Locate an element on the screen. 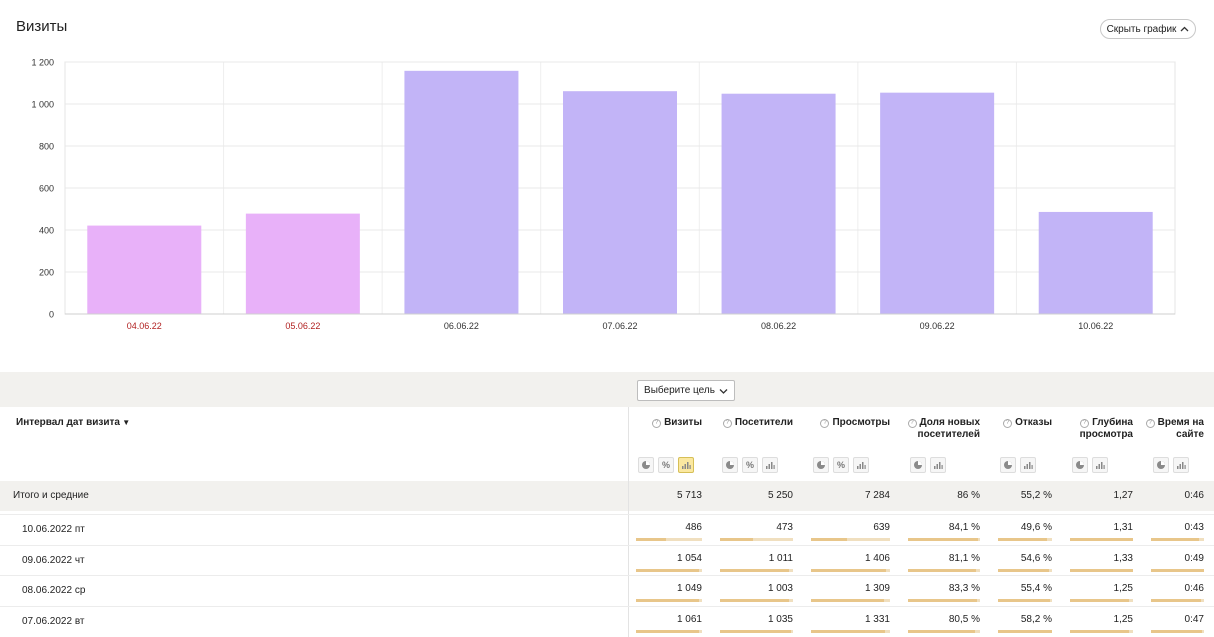  x-tick-label: 05.06.22 is located at coordinates (302, 326).